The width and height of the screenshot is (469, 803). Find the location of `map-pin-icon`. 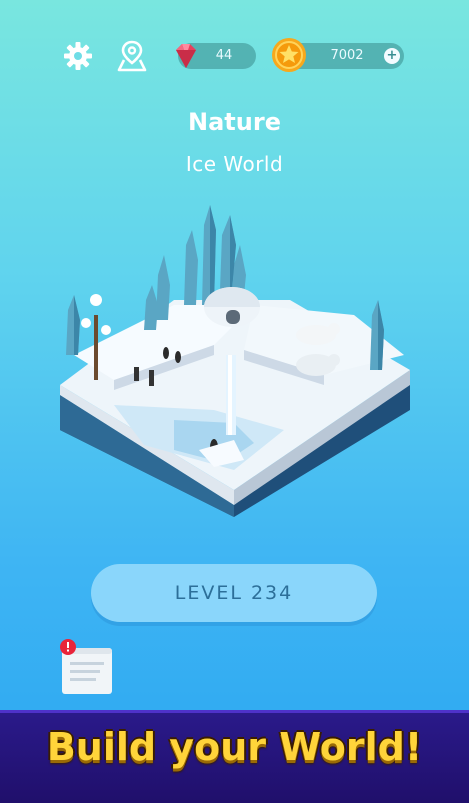

map-pin-icon is located at coordinates (132, 56).